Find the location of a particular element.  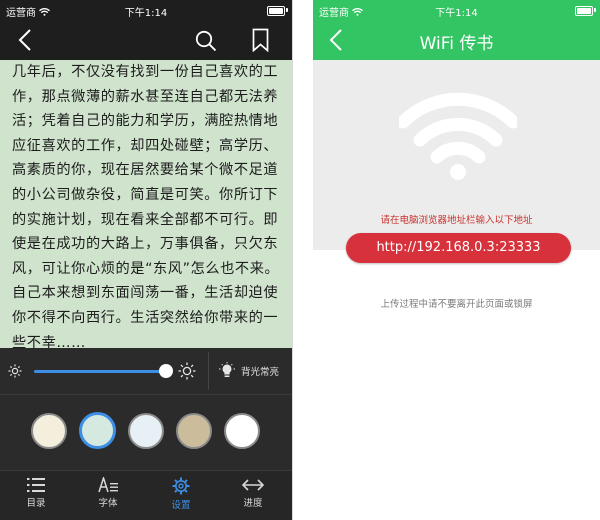

tab-settings: 设置 is located at coordinates (181, 494).